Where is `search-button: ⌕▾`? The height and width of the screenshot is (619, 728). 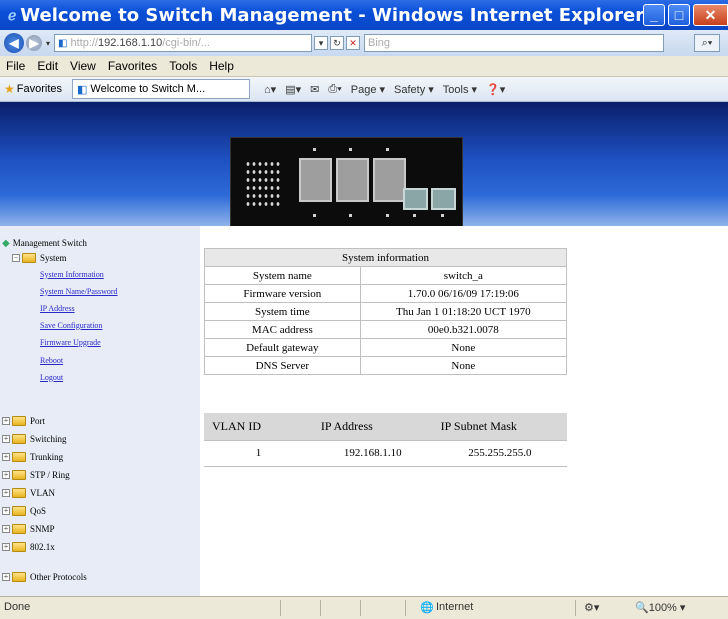
search-button: ⌕▾ is located at coordinates (707, 43).